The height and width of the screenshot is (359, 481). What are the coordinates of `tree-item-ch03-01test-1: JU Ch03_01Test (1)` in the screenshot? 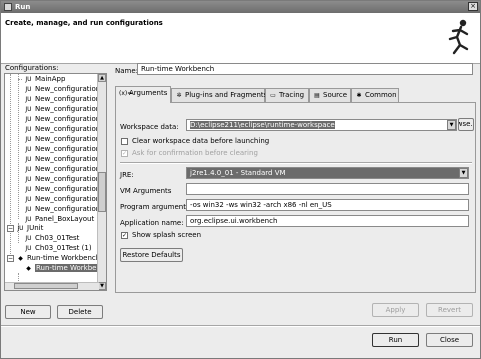 It's located at (58, 248).